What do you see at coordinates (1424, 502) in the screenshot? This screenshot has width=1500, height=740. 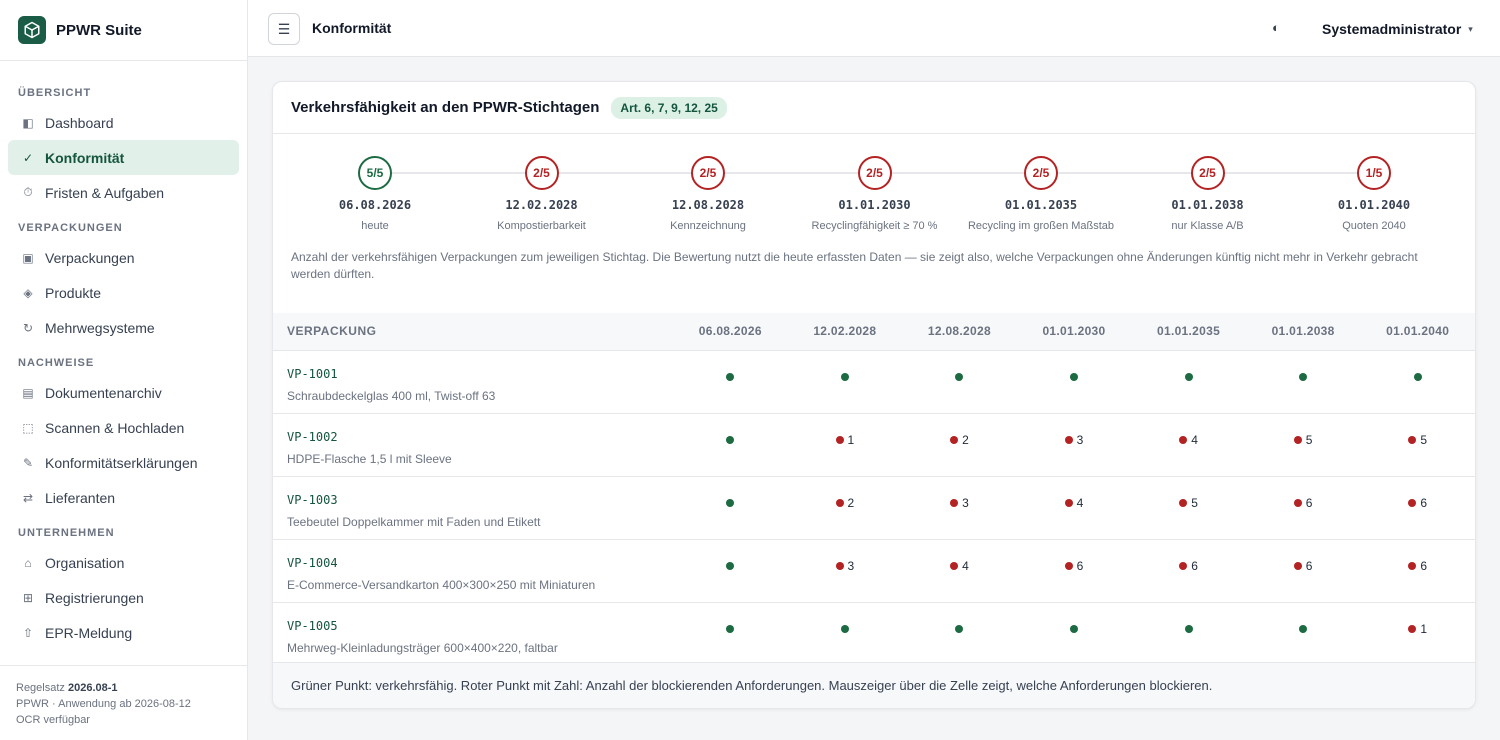 I see `blocking-count: 6` at bounding box center [1424, 502].